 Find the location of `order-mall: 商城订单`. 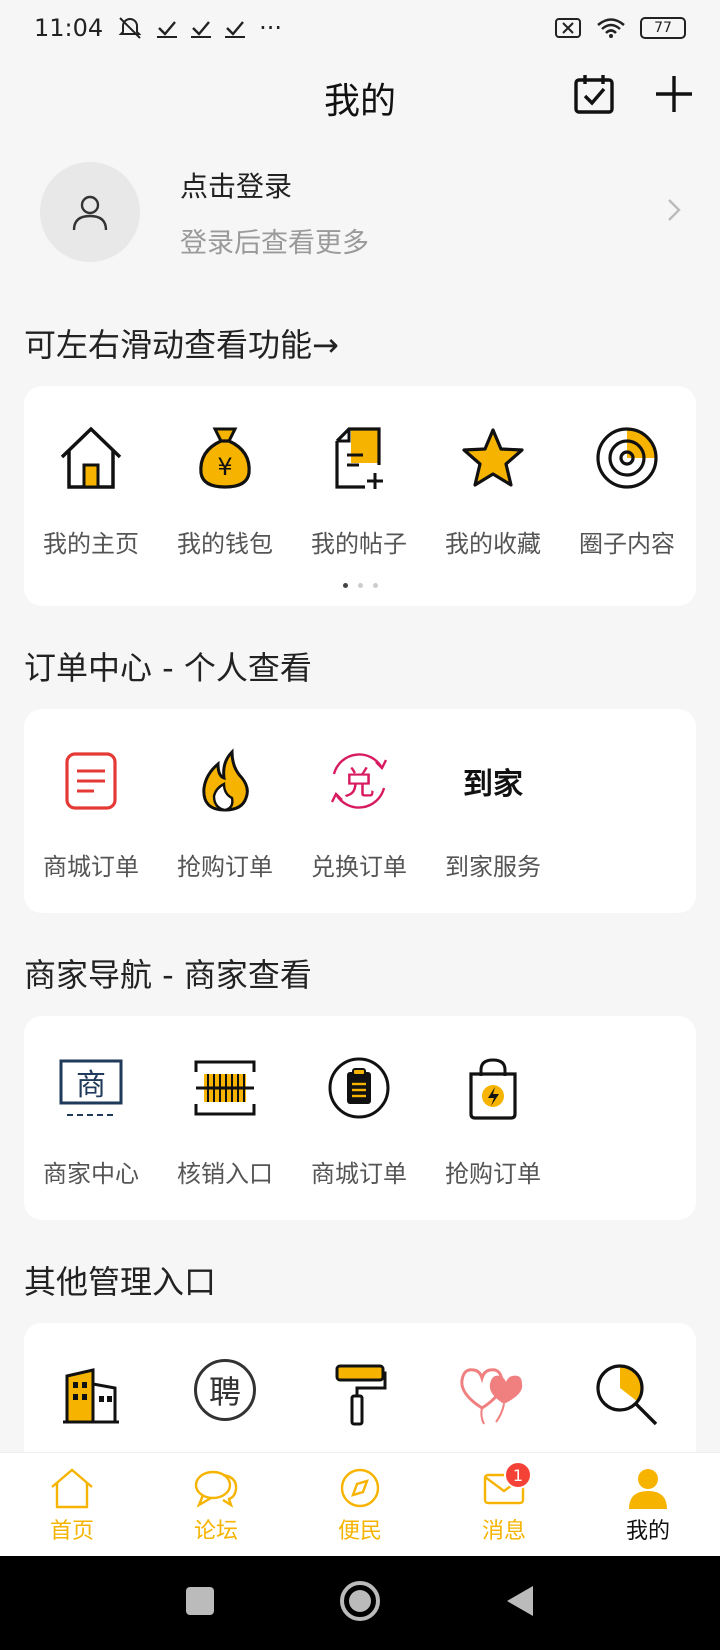

order-mall: 商城订单 is located at coordinates (91, 813).